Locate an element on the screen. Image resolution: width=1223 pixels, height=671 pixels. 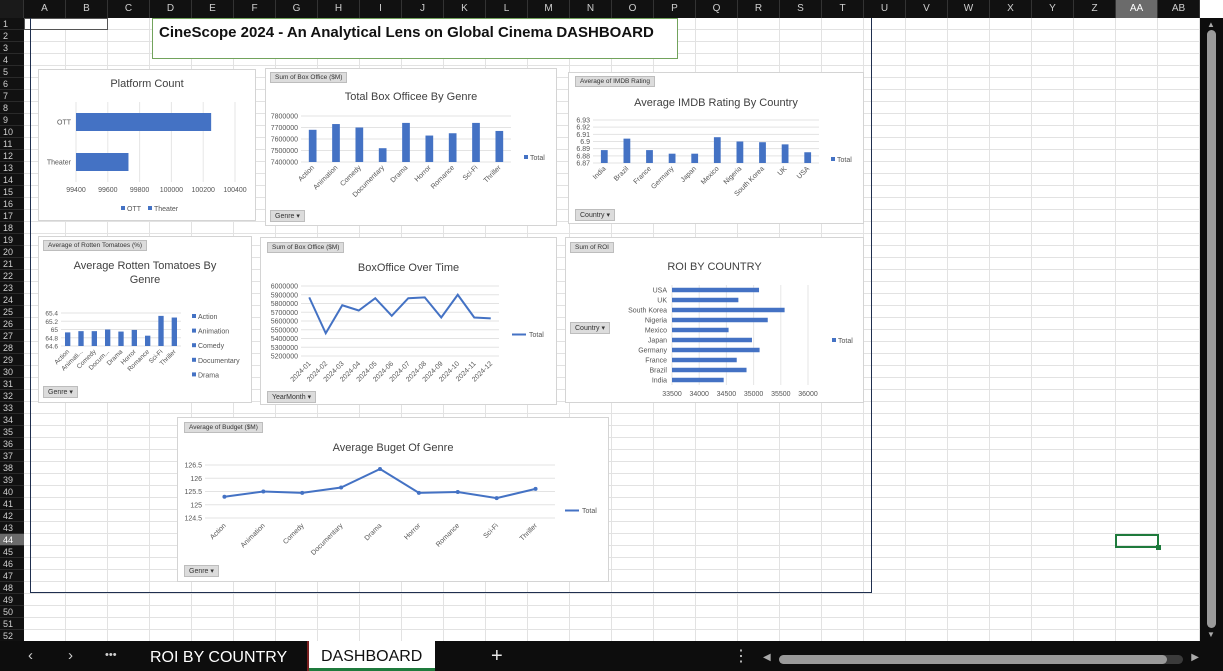
row-header-17: 17 is located at coordinates (12, 216).